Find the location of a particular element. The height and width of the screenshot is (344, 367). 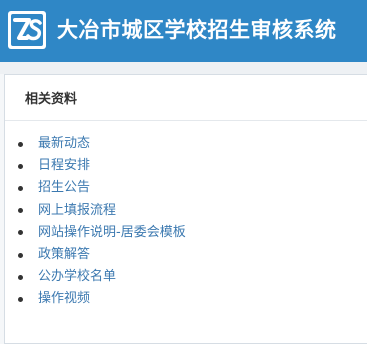

list-item: 政策解答 is located at coordinates (102, 255).